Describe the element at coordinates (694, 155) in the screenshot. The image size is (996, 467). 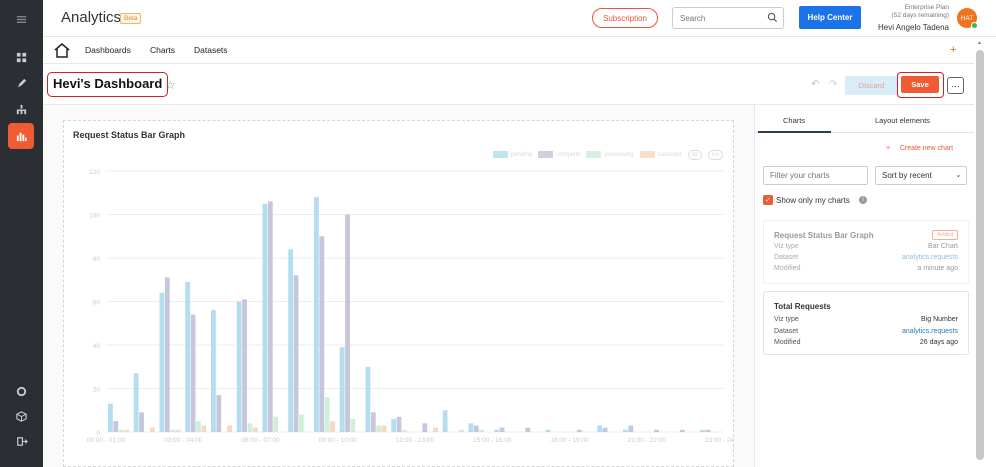
I see `legend-all-button: All` at that location.